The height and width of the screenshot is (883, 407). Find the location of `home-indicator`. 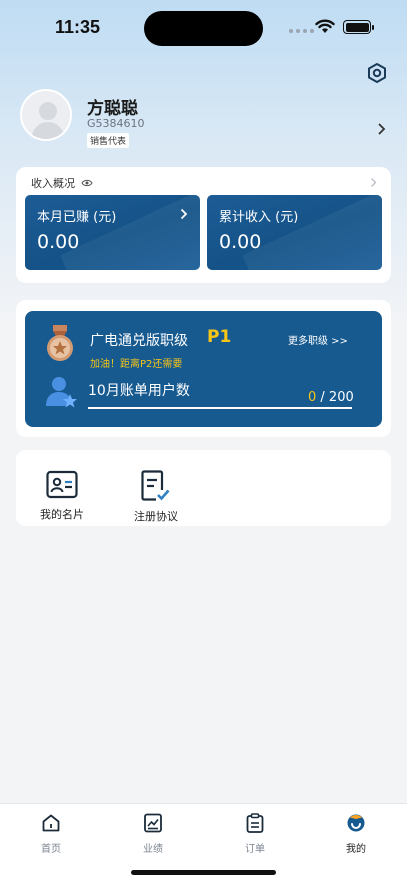

home-indicator is located at coordinates (203, 872).